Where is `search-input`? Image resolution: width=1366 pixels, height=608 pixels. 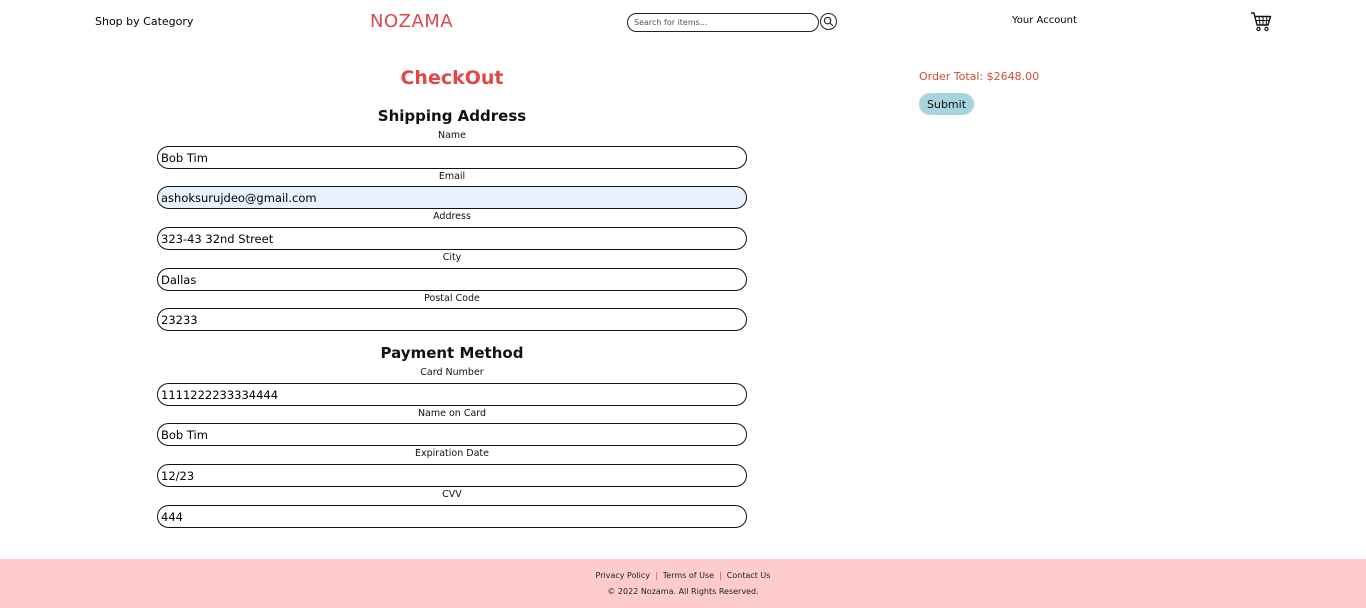 search-input is located at coordinates (723, 22).